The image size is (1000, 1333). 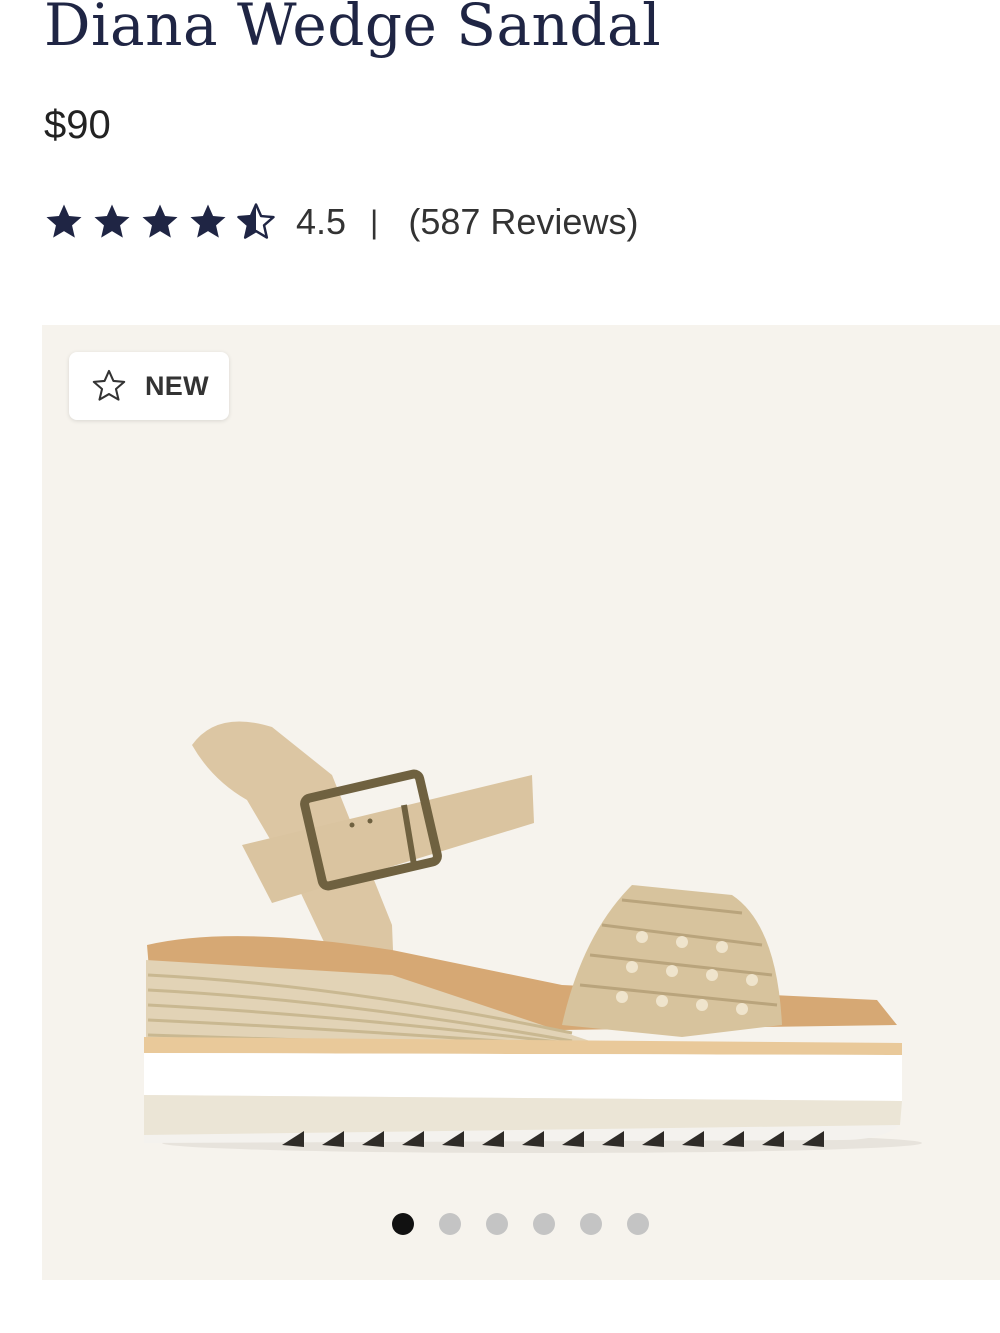 I want to click on new-badge: NEW, so click(x=149, y=386).